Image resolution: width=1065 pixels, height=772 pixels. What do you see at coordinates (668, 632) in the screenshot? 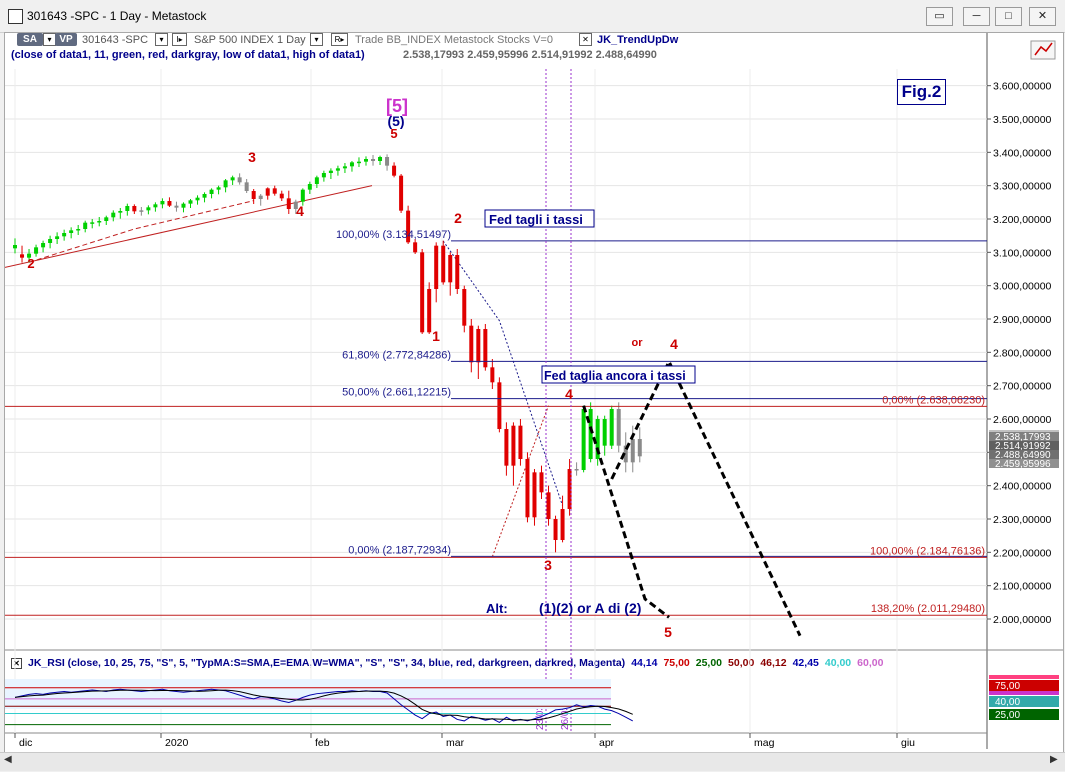
I see `wave-label: 5` at bounding box center [668, 632].